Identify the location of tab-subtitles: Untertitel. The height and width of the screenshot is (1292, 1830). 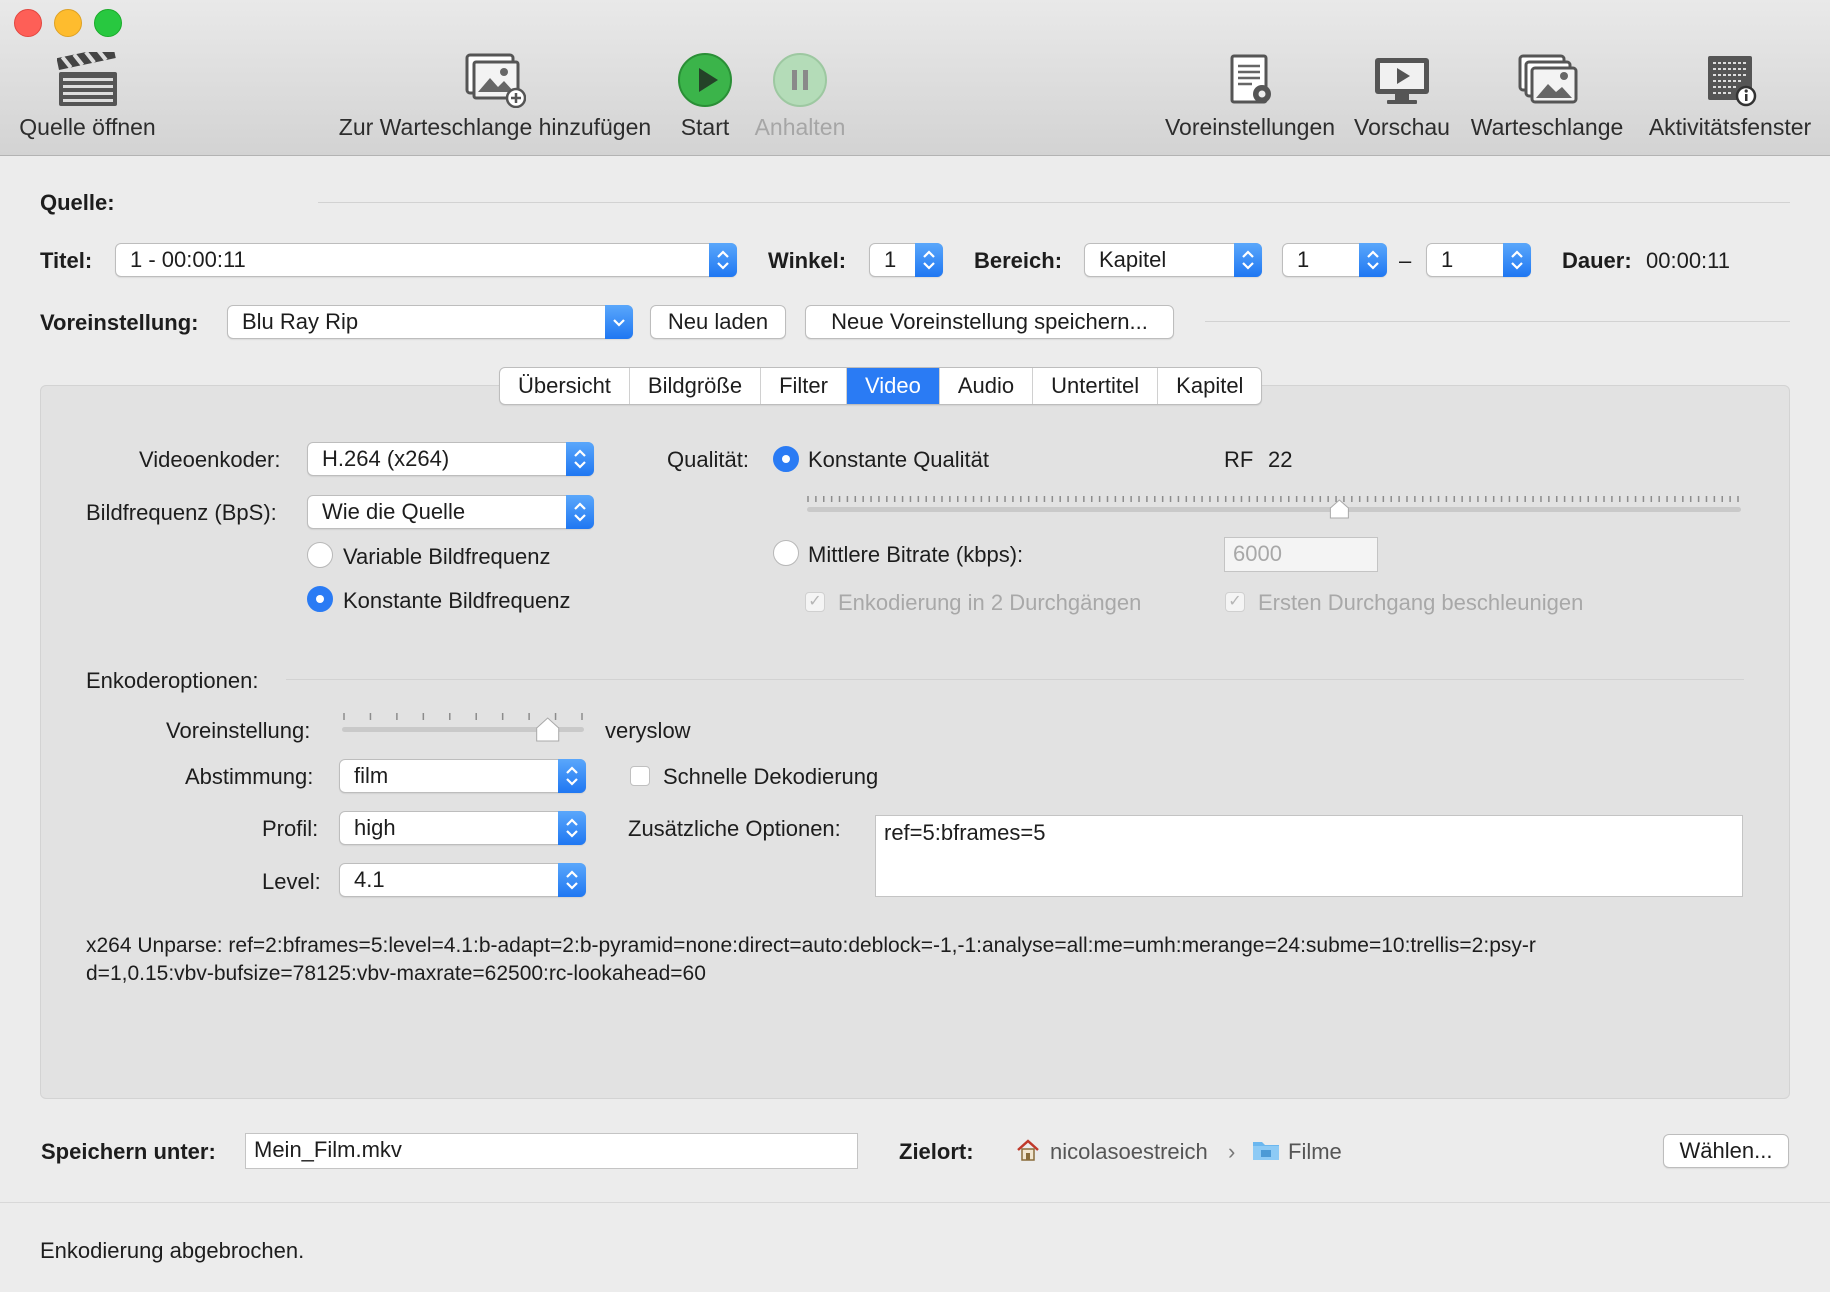
(1096, 386).